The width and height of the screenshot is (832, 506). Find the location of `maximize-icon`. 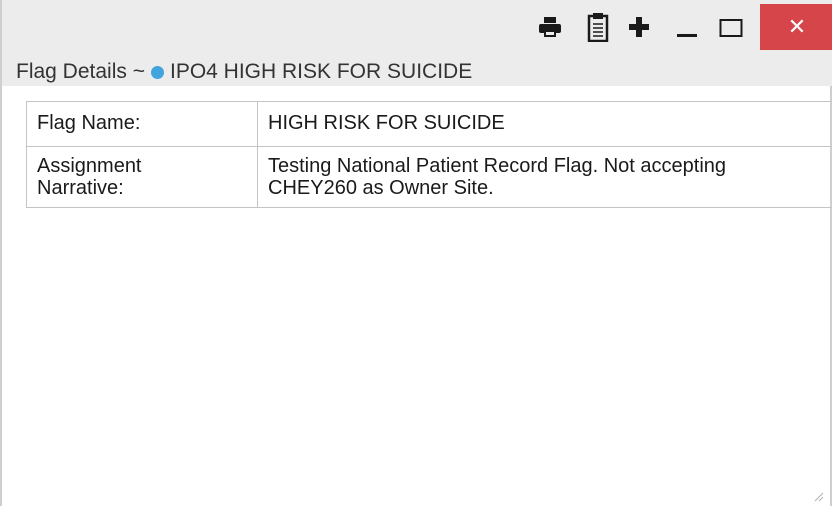

maximize-icon is located at coordinates (731, 28).